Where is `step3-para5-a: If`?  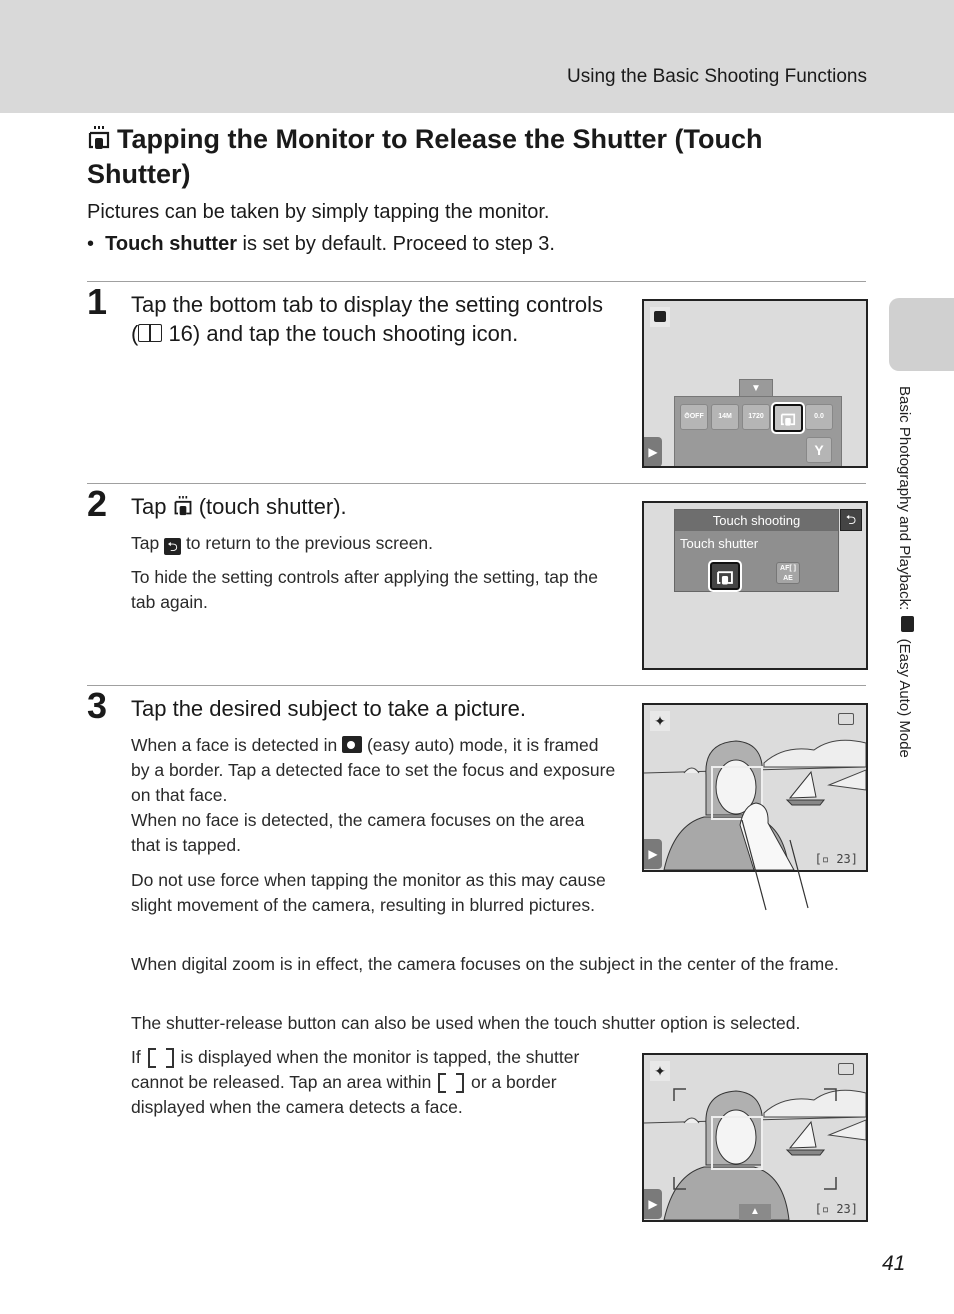
step3-para5-a: If is located at coordinates (138, 1057).